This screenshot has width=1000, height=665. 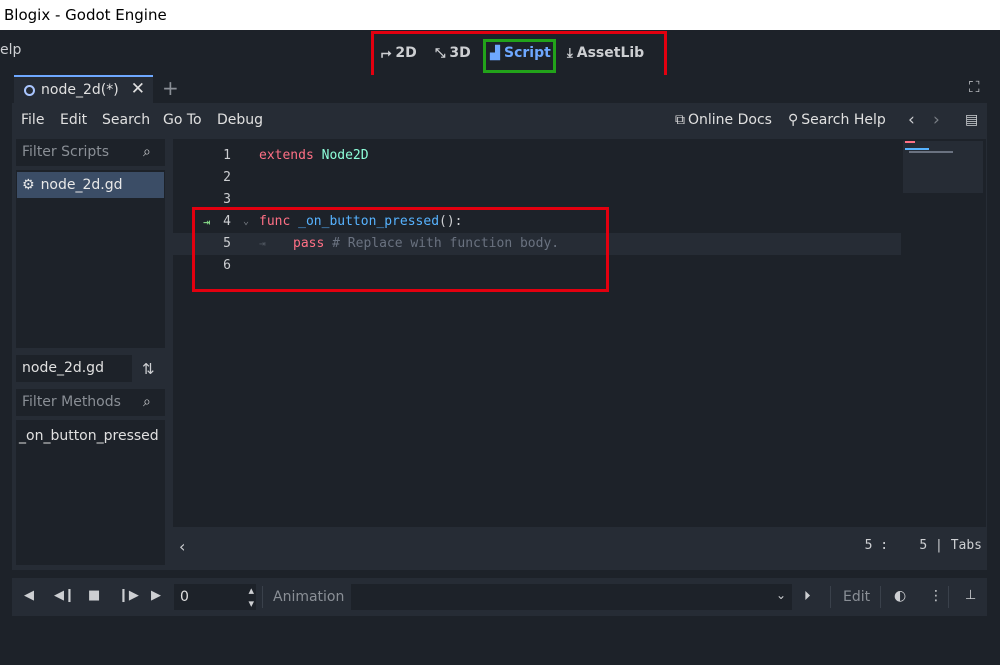 I want to click on online-docs-button: ⧉ Online Docs, so click(x=723, y=120).